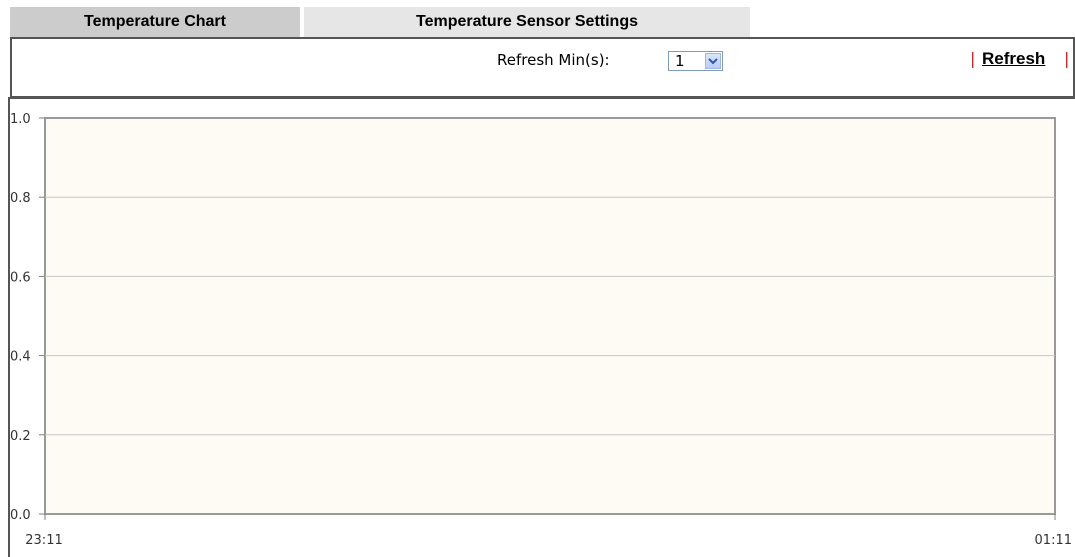  What do you see at coordinates (20, 515) in the screenshot?
I see `y-tick-label: 0.0` at bounding box center [20, 515].